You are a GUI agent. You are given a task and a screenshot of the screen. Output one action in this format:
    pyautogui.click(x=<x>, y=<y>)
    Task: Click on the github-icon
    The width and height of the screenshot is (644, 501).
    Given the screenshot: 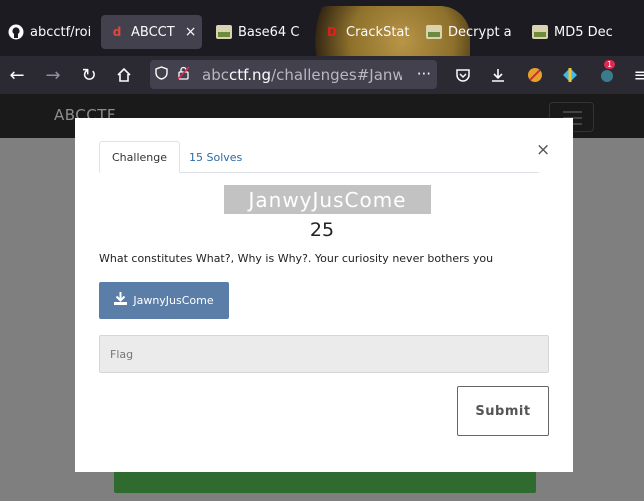 What is the action you would take?
    pyautogui.click(x=16, y=32)
    